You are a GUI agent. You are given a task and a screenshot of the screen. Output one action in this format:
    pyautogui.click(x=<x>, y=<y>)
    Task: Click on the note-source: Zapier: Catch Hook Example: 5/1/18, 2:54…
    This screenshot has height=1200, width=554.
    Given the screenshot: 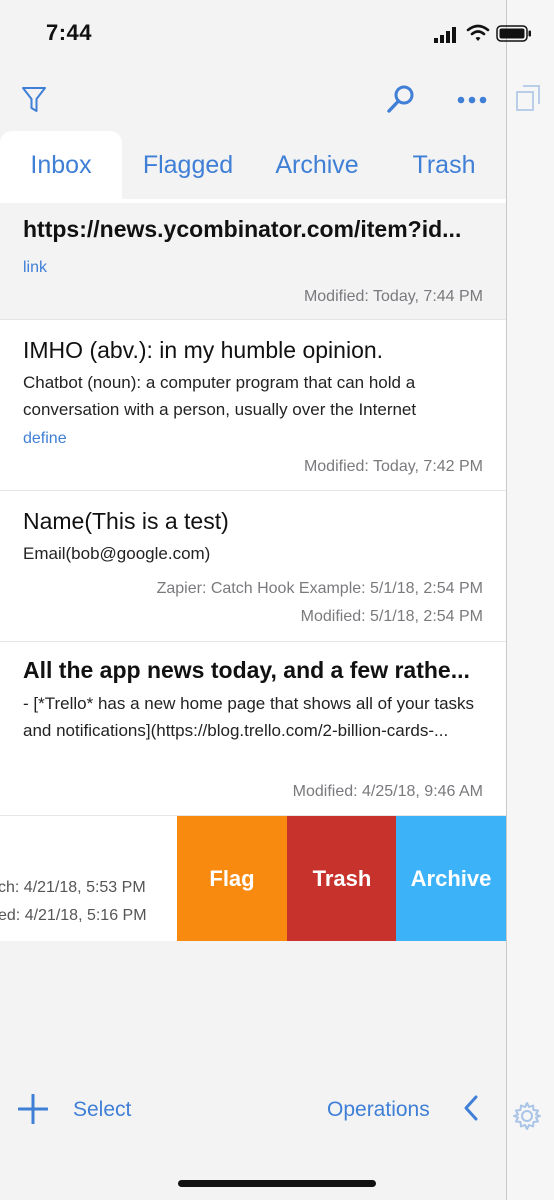 What is the action you would take?
    pyautogui.click(x=319, y=588)
    